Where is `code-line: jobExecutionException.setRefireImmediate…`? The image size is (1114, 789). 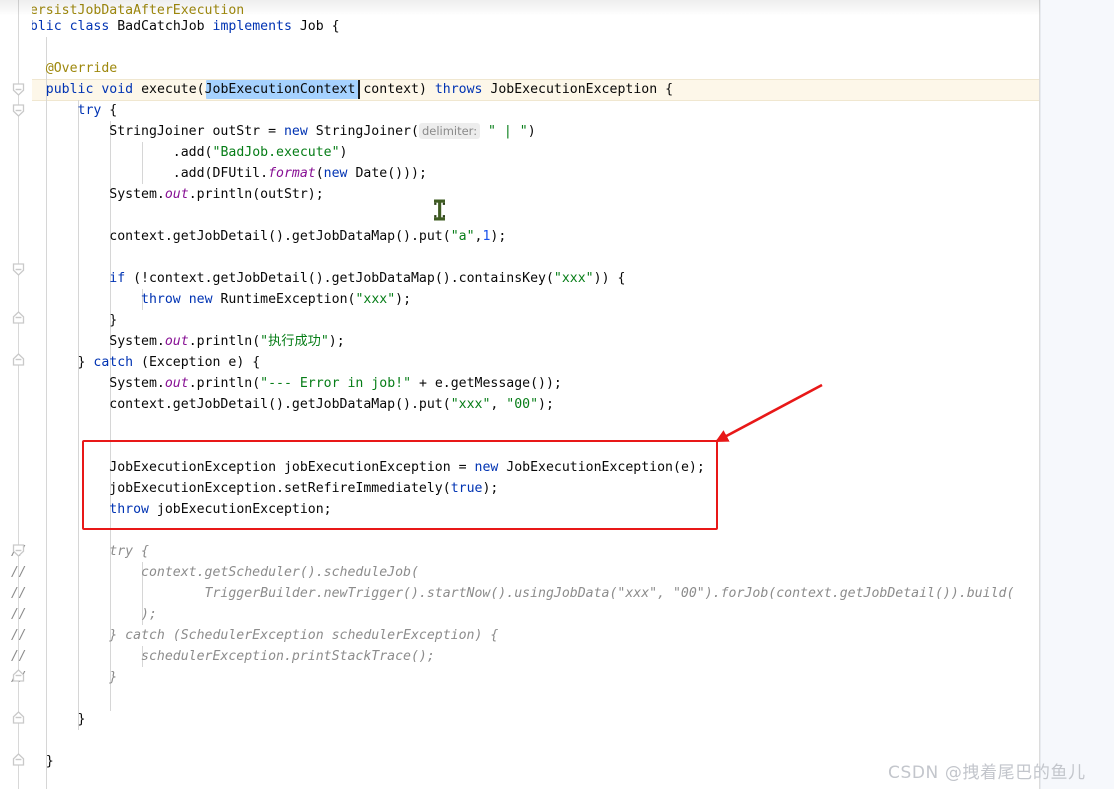 code-line: jobExecutionException.setRefireImmediate… is located at coordinates (249, 488).